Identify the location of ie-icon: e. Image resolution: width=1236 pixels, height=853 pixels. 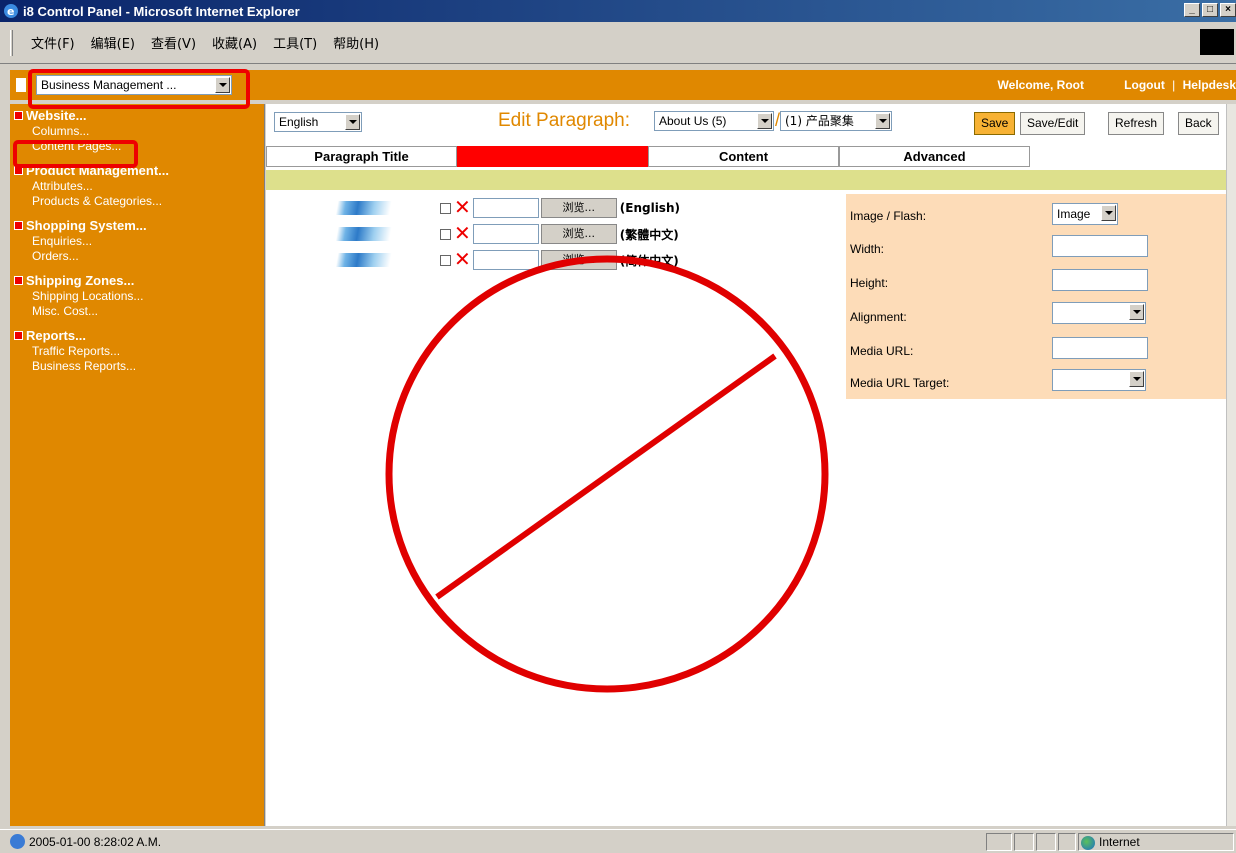
(11, 11).